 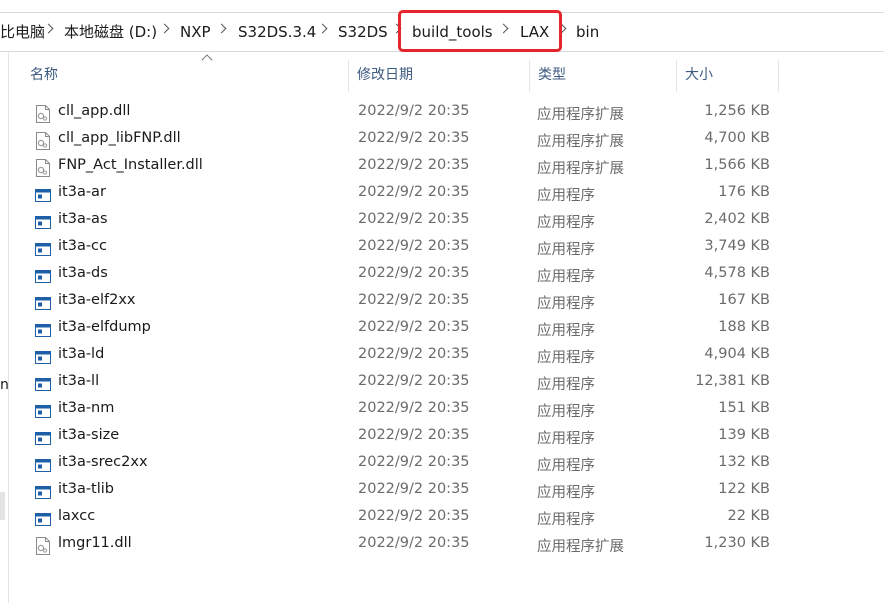 I want to click on file-row: it3a-as 2022/9/2 20:35 应用程序 2,402 KB, so click(x=402, y=221).